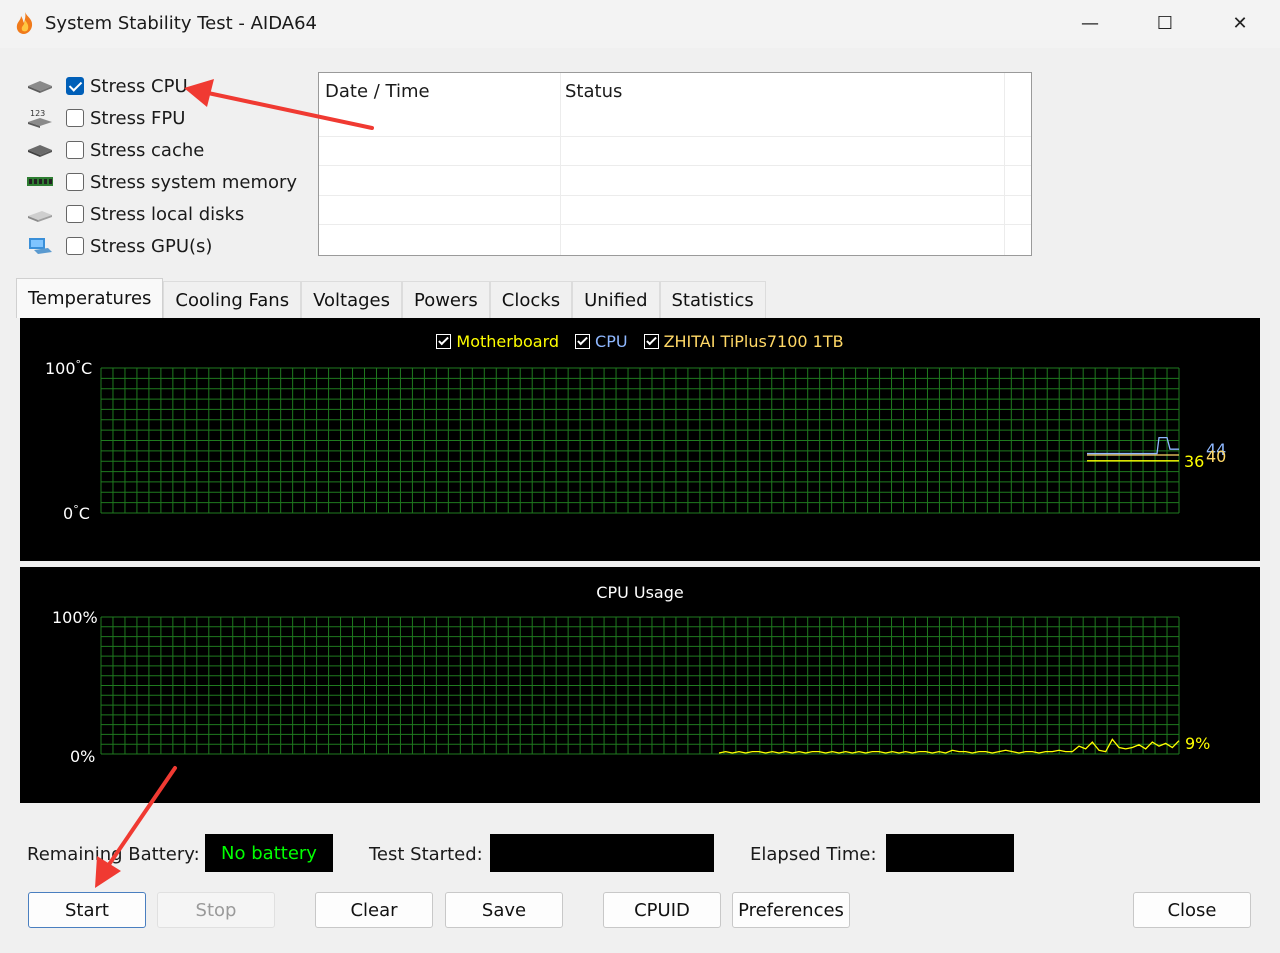 The height and width of the screenshot is (953, 1280). What do you see at coordinates (1216, 456) in the screenshot?
I see `temp-value-ssd: 40` at bounding box center [1216, 456].